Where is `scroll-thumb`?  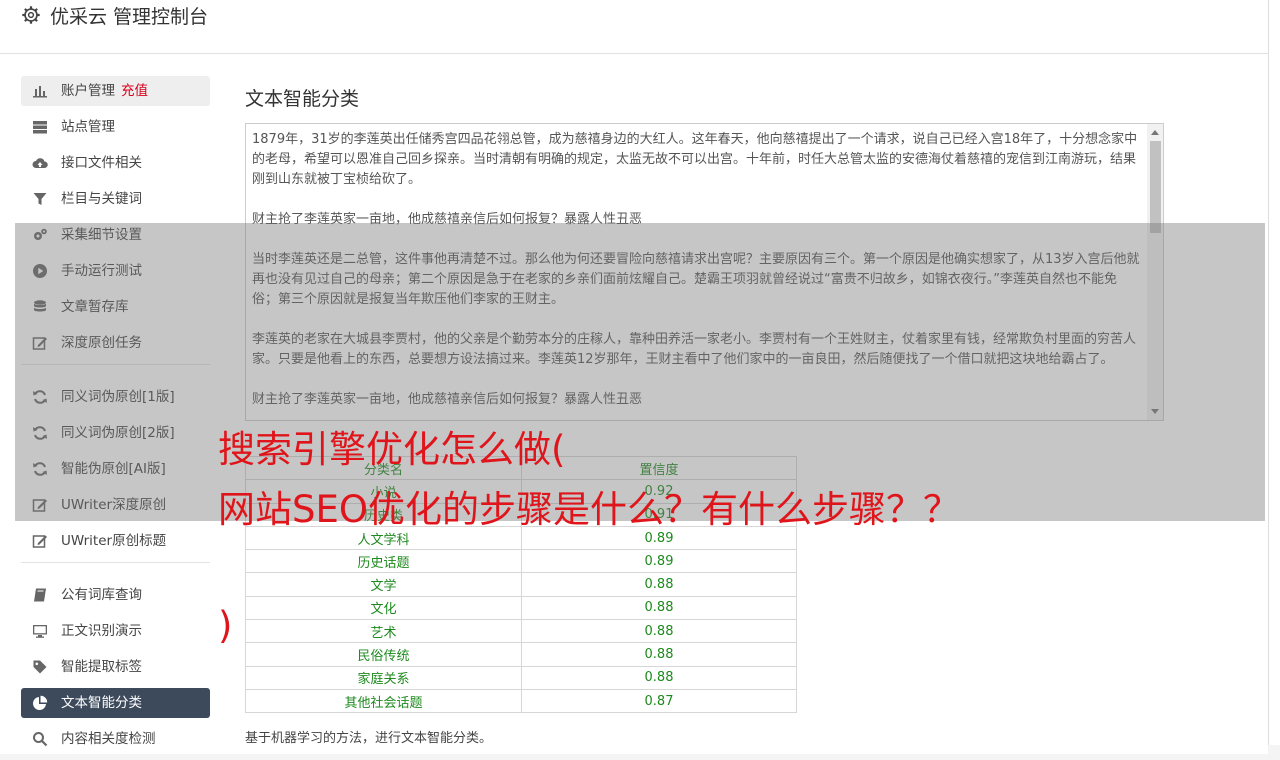 scroll-thumb is located at coordinates (1155, 187).